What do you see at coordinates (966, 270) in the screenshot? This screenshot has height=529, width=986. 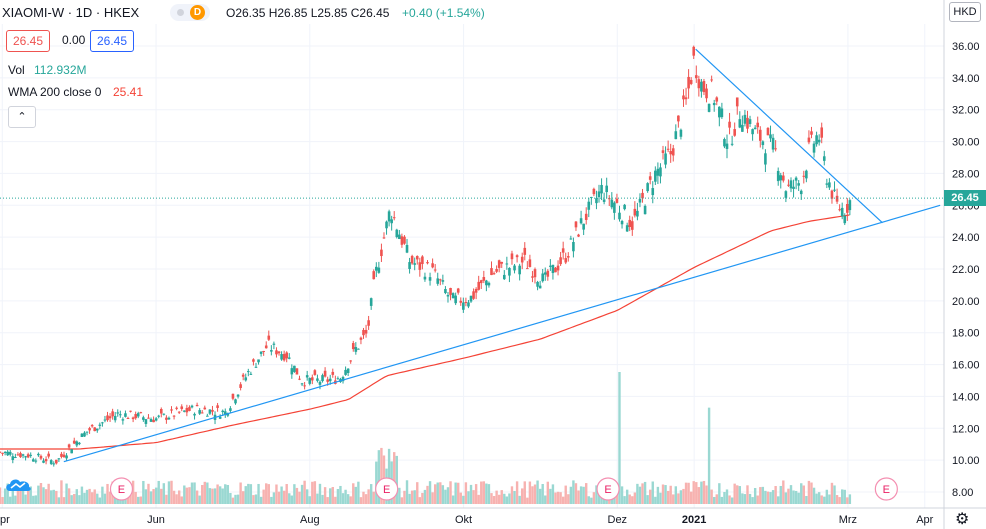 I see `price-axis-label: 22.00` at bounding box center [966, 270].